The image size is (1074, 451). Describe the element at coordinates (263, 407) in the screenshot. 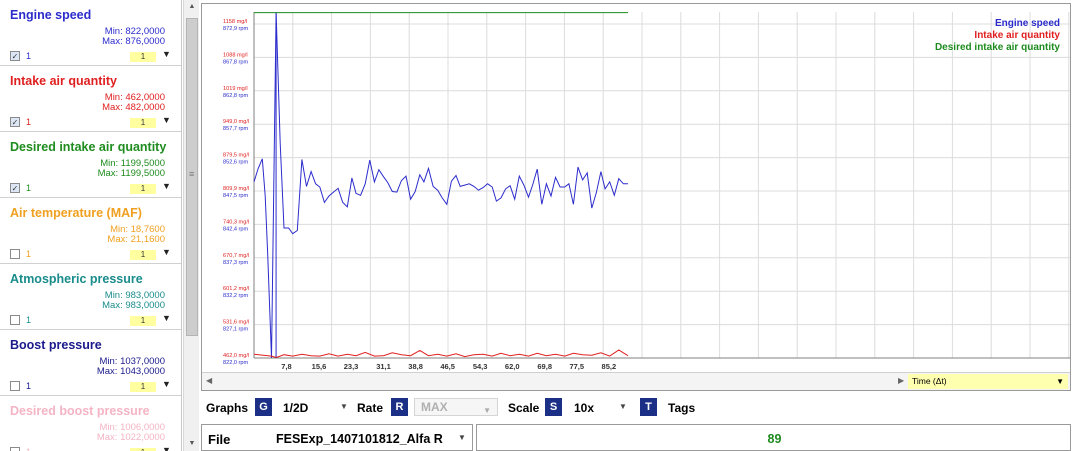

I see `graphs-key-button: G` at that location.